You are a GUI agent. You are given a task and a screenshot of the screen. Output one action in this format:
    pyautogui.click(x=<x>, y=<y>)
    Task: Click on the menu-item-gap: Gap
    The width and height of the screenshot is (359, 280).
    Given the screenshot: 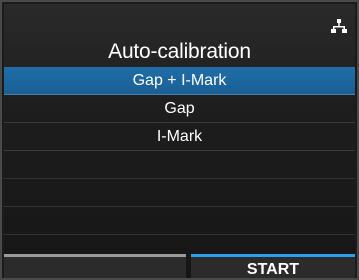 What is the action you would take?
    pyautogui.click(x=179, y=109)
    